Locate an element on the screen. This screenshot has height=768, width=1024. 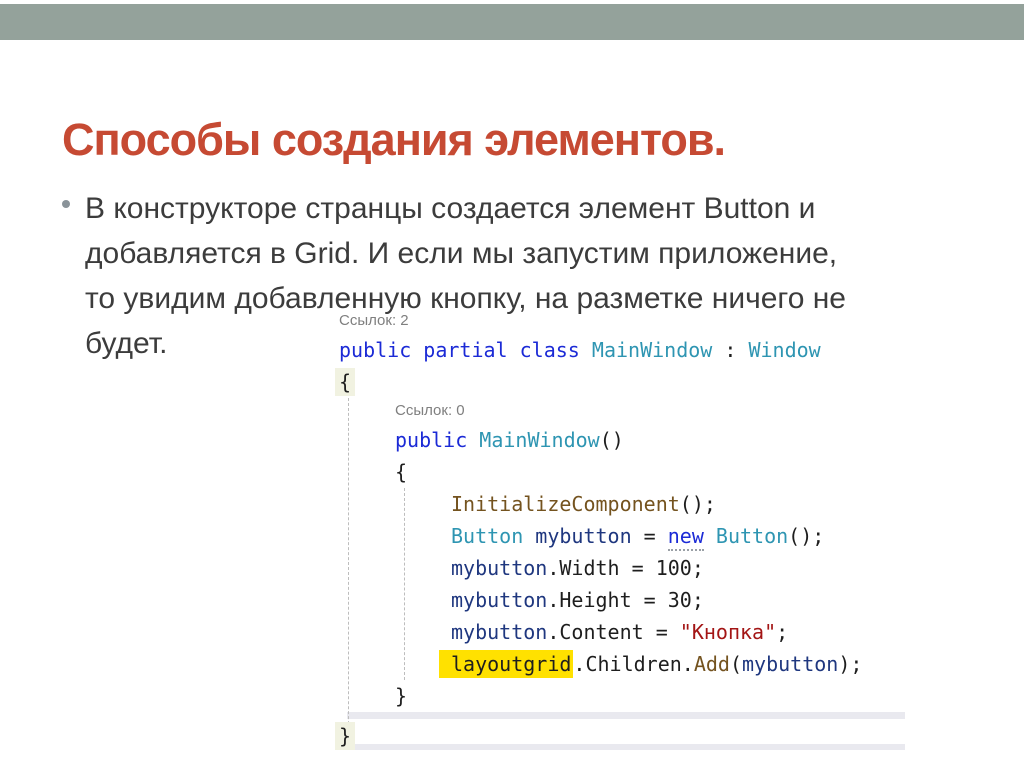
slide-title: Способы создания элементов. is located at coordinates (394, 140).